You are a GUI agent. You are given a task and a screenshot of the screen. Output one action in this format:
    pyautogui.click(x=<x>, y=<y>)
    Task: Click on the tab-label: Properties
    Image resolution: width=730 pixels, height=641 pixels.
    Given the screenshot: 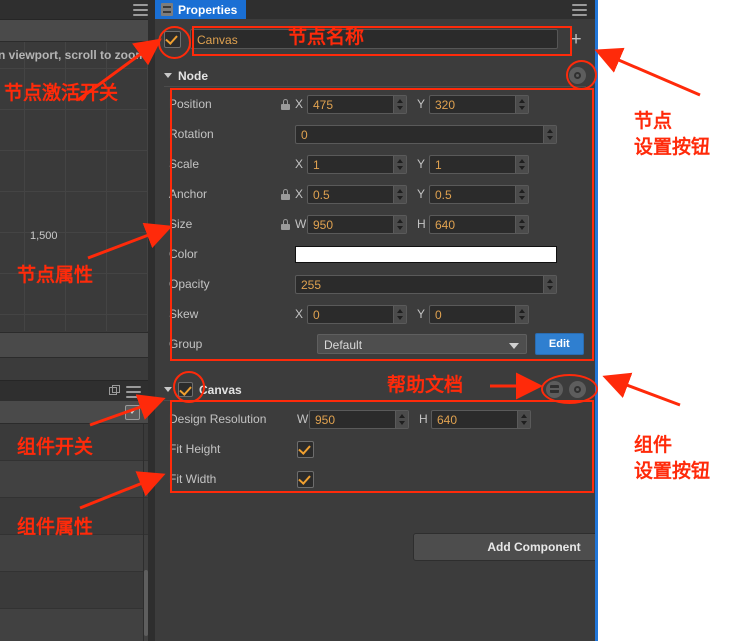 What is the action you would take?
    pyautogui.click(x=208, y=9)
    